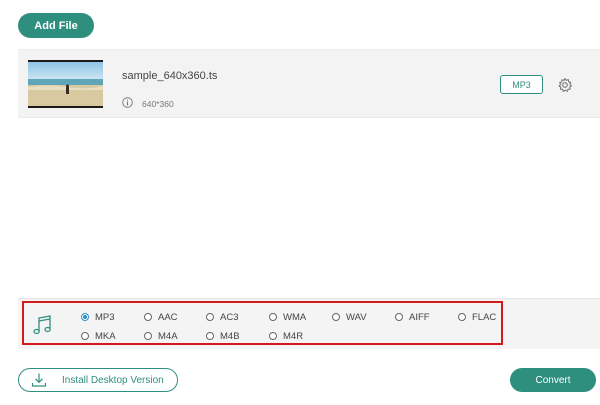  Describe the element at coordinates (170, 76) in the screenshot. I see `file-name: sample_640x360.ts` at that location.